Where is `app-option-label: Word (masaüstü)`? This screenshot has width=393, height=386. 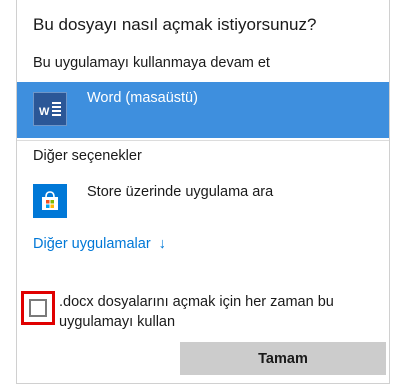
app-option-label: Word (masaüstü) is located at coordinates (142, 98).